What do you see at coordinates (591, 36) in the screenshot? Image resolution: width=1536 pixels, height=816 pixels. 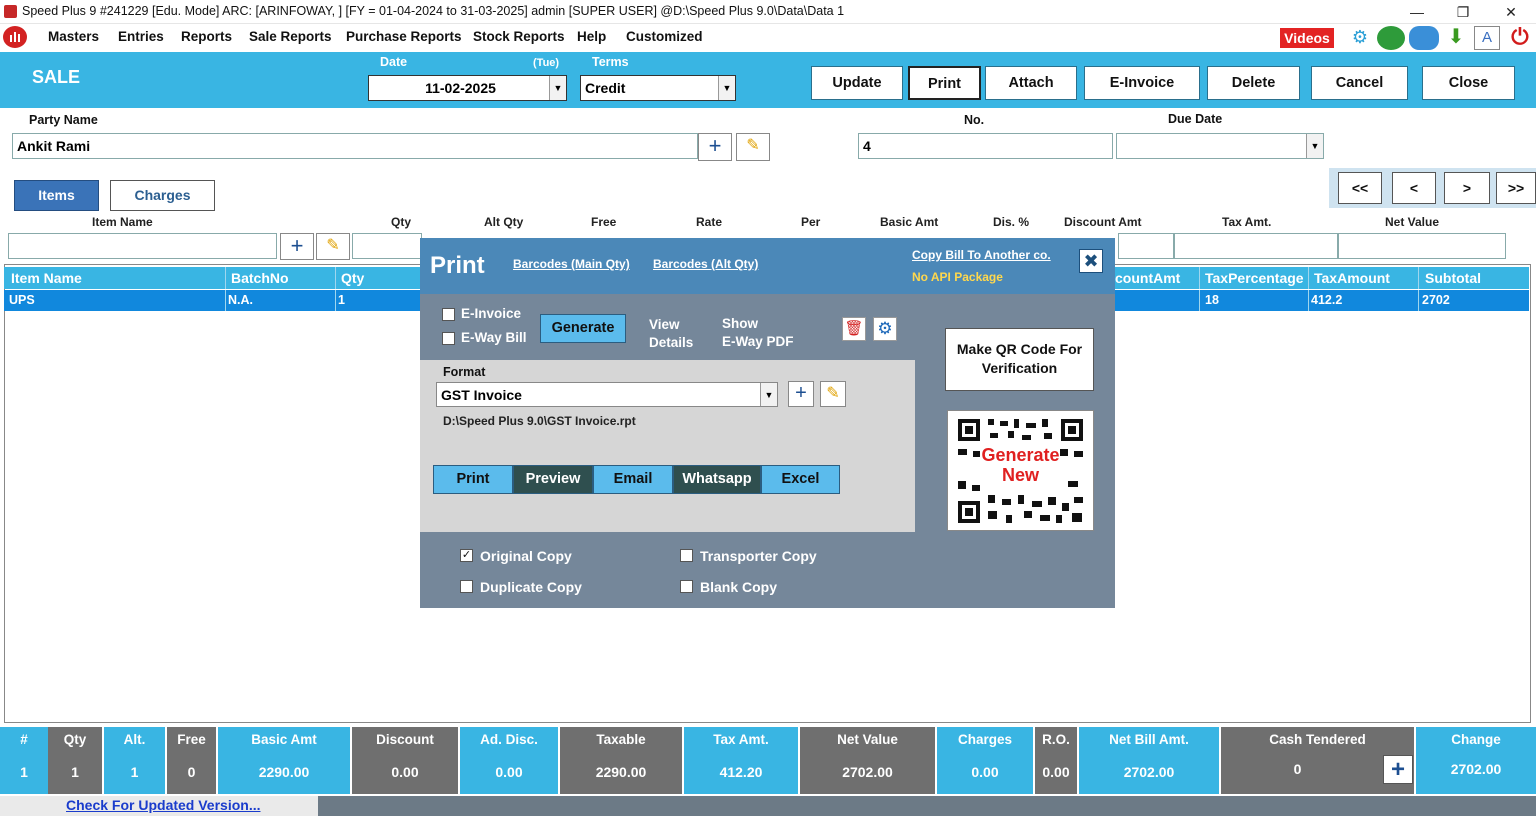 I see `menu-help: Help` at bounding box center [591, 36].